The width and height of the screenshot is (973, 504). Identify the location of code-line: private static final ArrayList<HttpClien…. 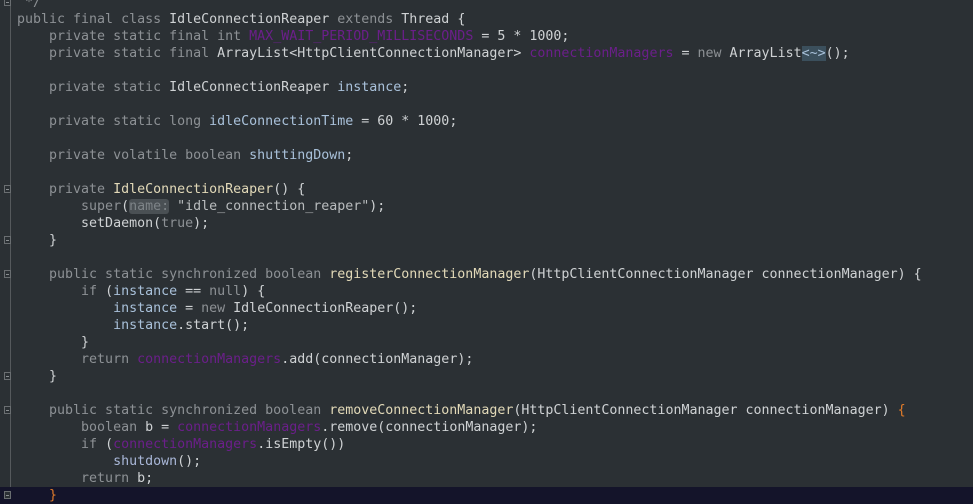
(495, 53).